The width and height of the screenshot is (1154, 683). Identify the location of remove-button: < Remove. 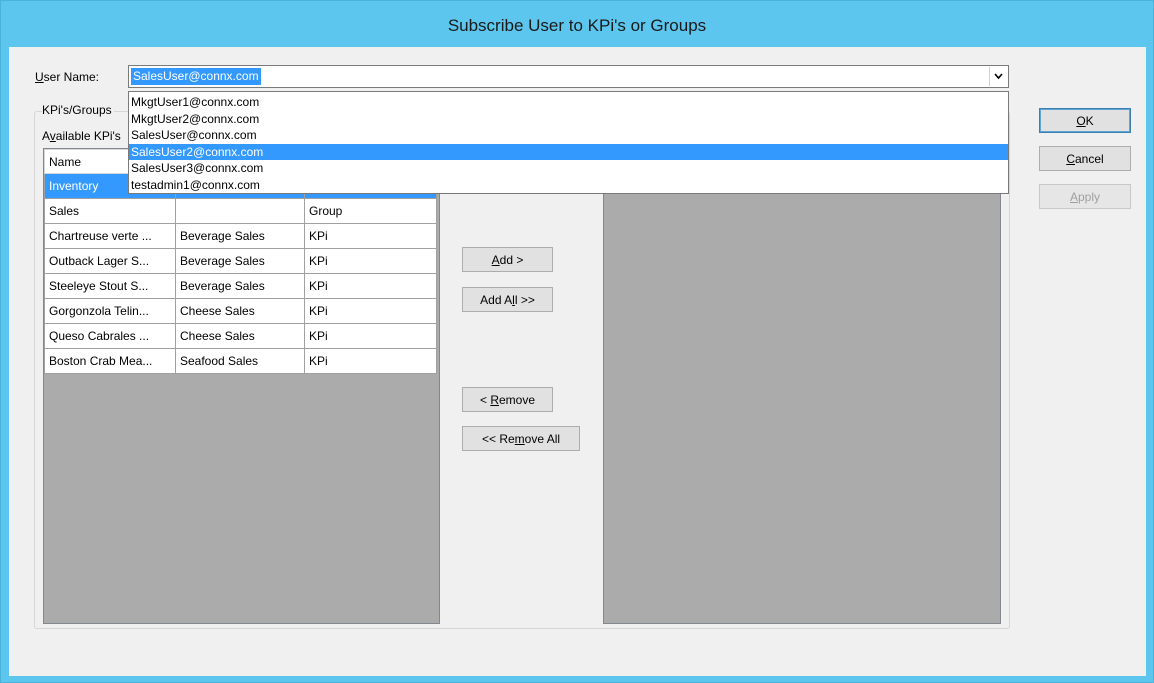
(507, 399).